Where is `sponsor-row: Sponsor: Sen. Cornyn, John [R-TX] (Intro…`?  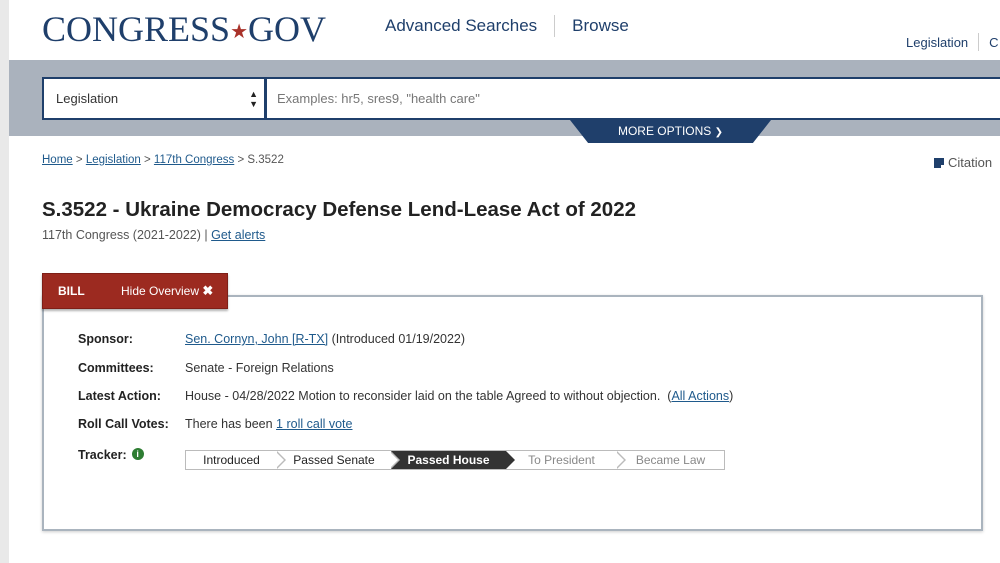
sponsor-row: Sponsor: Sen. Cornyn, John [R-TX] (Intro… is located at coordinates (271, 339).